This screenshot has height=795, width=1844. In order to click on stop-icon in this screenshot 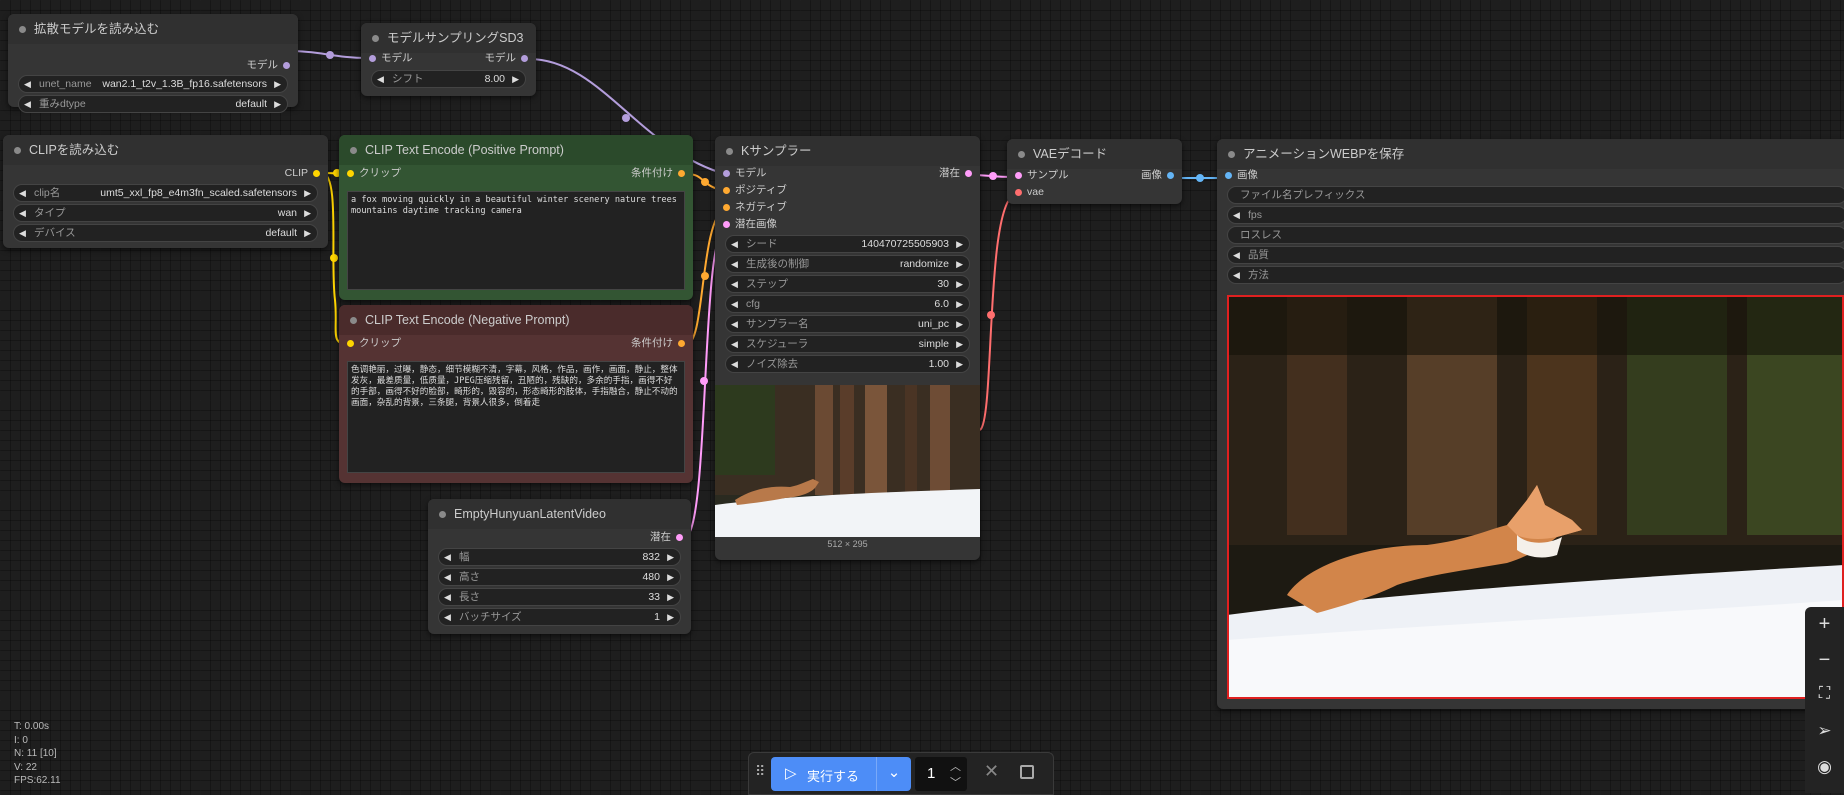, I will do `click(1027, 772)`.